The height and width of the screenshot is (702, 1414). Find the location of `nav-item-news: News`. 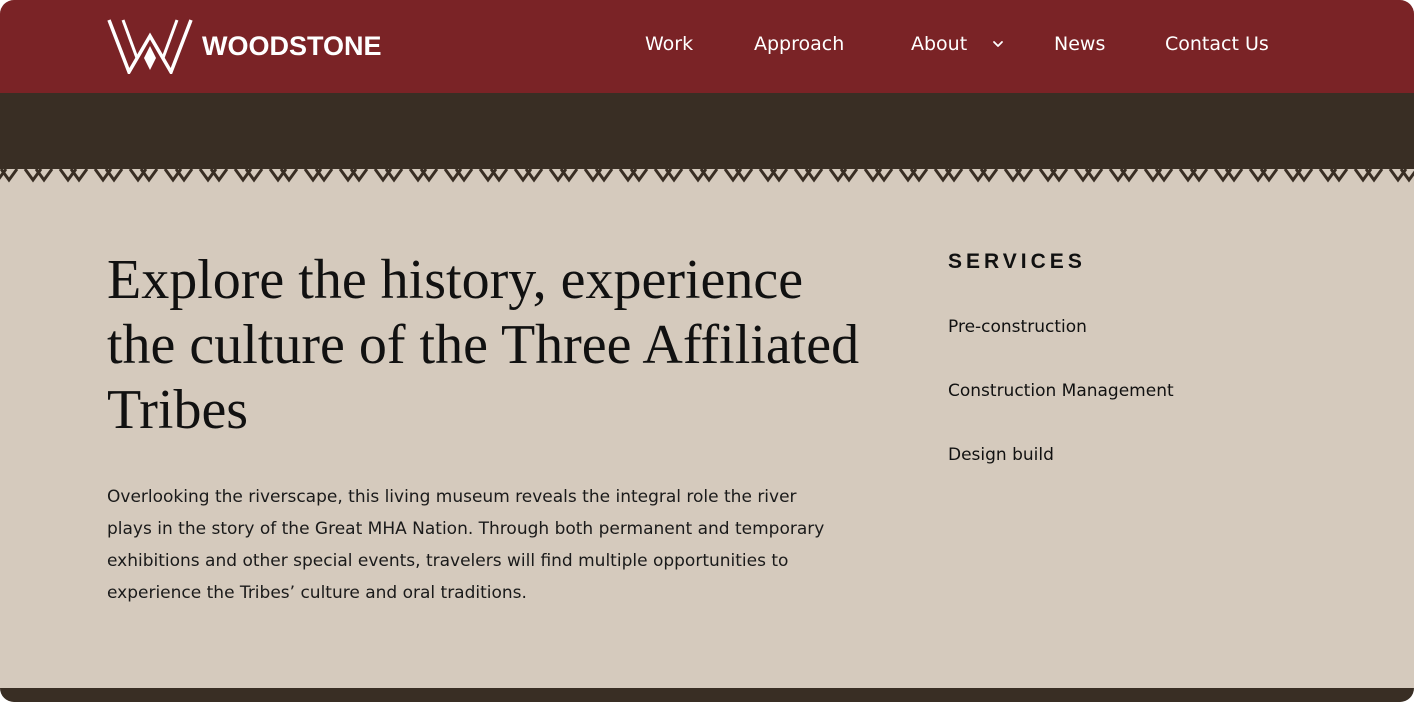

nav-item-news: News is located at coordinates (1079, 44).